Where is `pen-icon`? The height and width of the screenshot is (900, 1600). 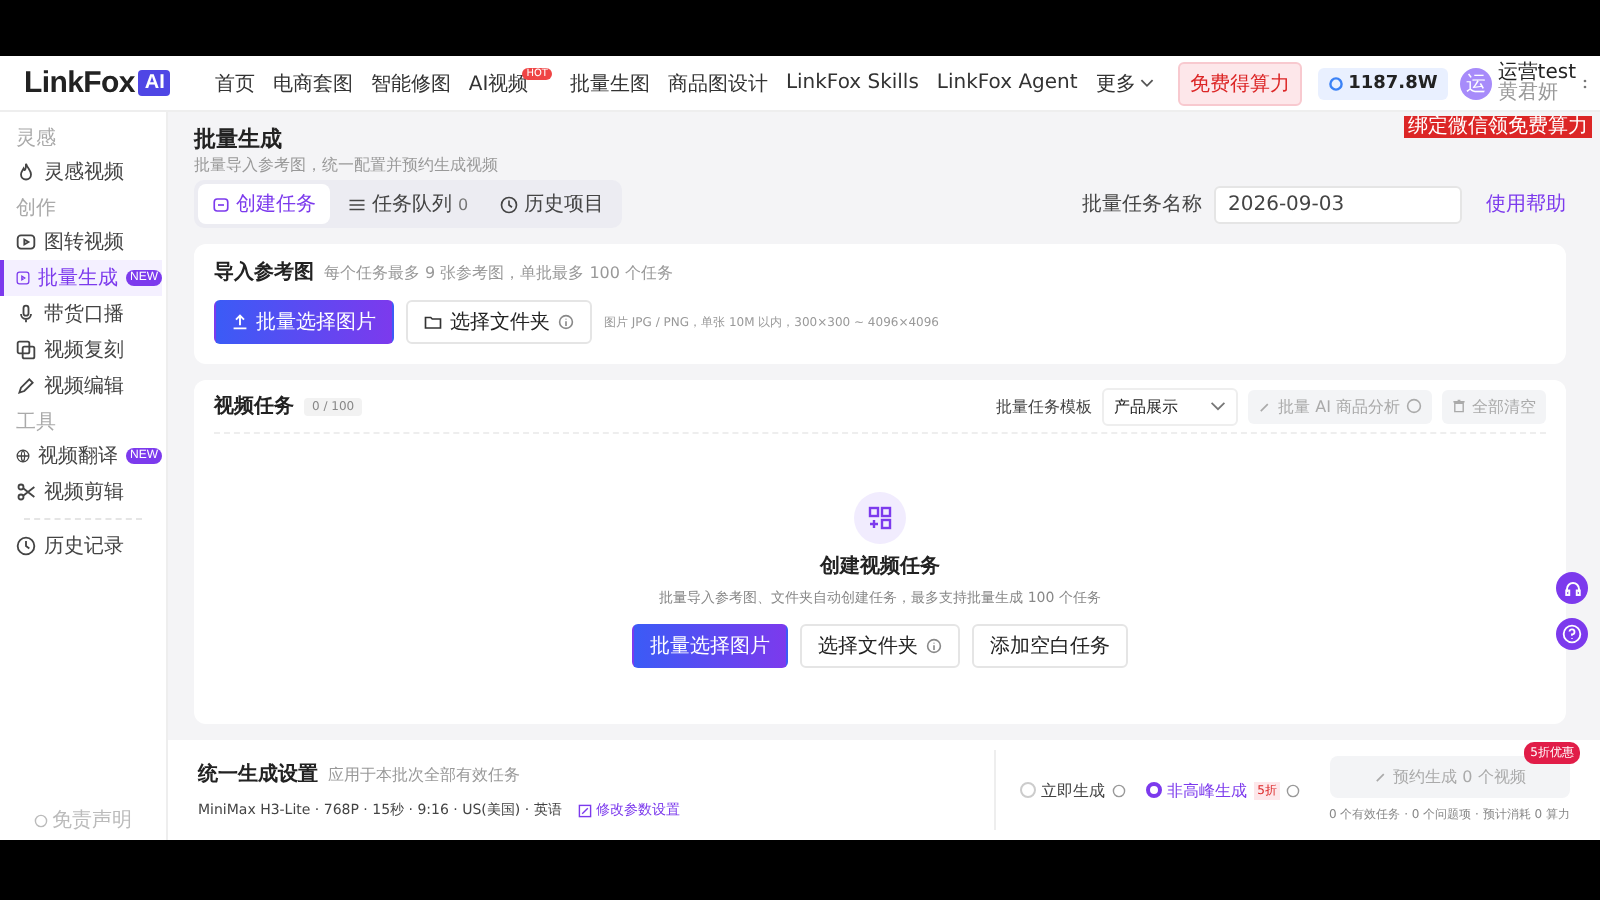 pen-icon is located at coordinates (26, 386).